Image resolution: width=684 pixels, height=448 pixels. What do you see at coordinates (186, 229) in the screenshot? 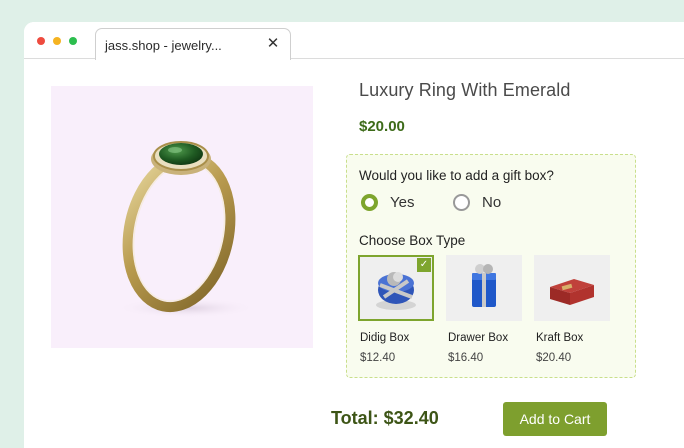
I see `emerald-ring-image` at bounding box center [186, 229].